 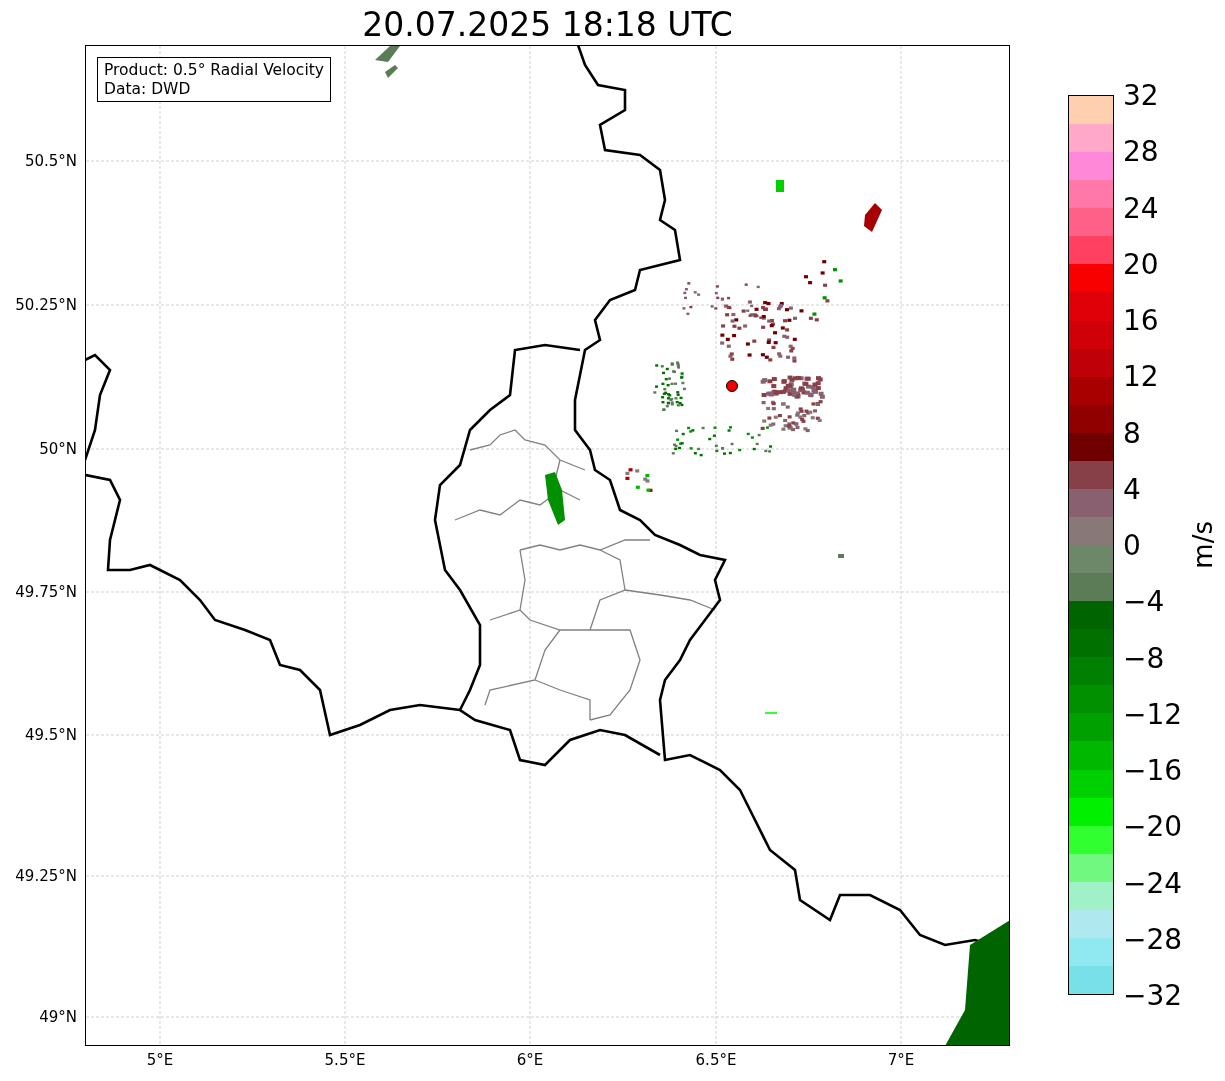 What do you see at coordinates (46, 876) in the screenshot?
I see `latitude-label: 49.25°N` at bounding box center [46, 876].